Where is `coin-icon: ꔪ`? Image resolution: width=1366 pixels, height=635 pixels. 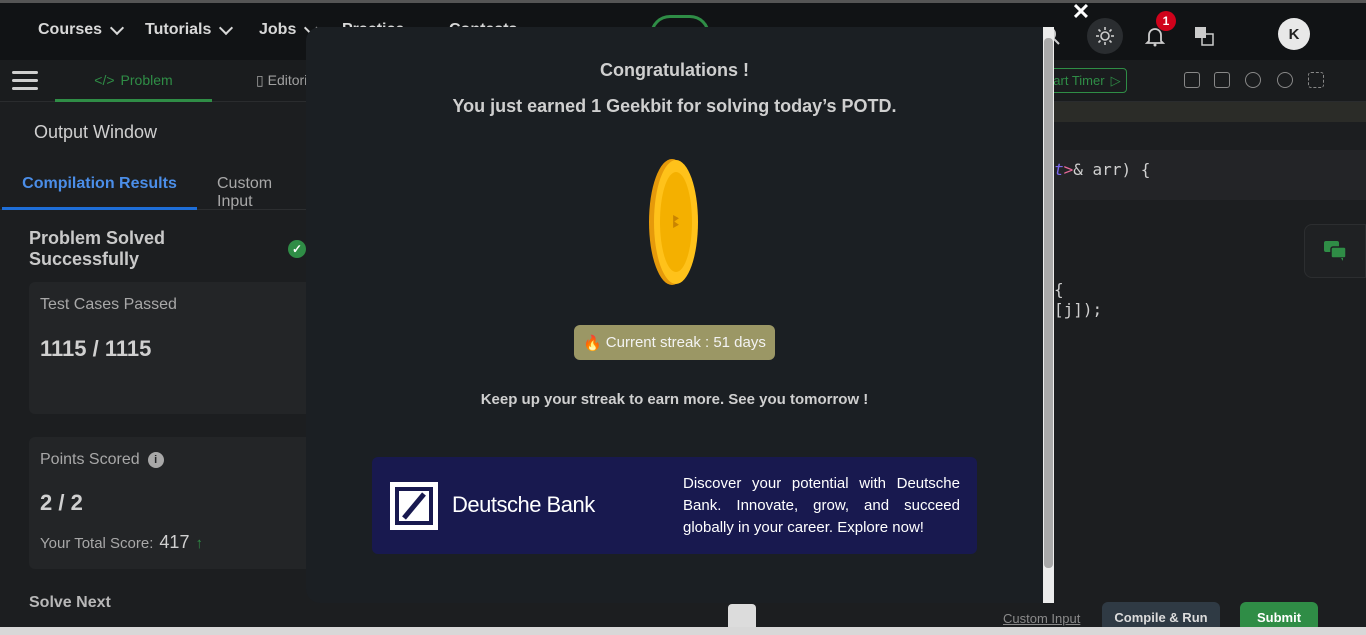 coin-icon: ꔪ is located at coordinates (673, 222).